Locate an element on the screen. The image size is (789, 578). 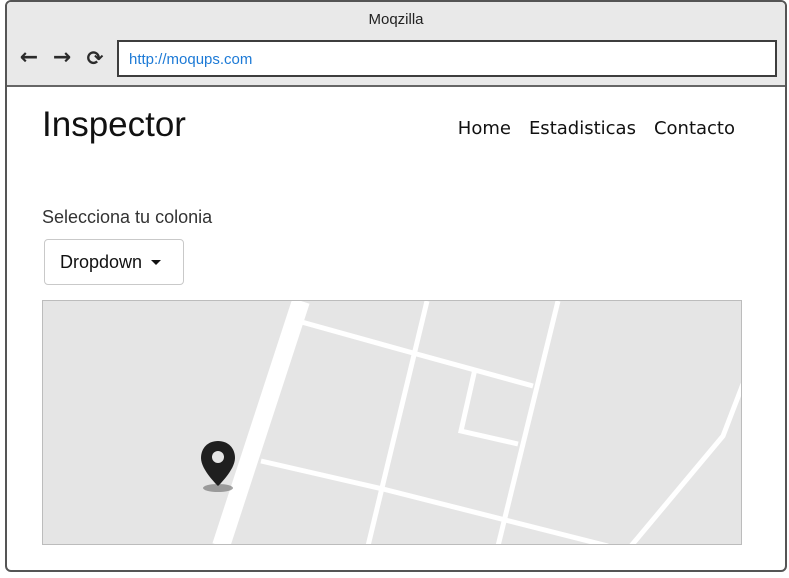
reload-icon: ⟳ is located at coordinates (95, 58).